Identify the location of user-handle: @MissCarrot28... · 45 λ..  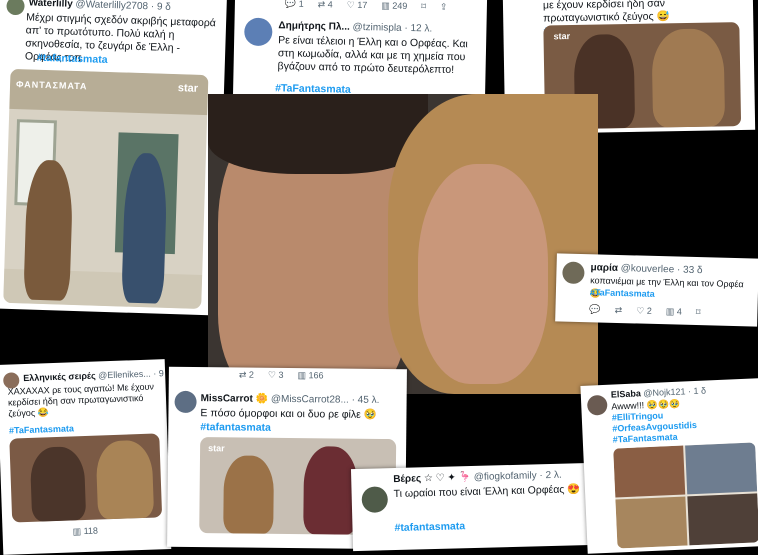
(325, 399).